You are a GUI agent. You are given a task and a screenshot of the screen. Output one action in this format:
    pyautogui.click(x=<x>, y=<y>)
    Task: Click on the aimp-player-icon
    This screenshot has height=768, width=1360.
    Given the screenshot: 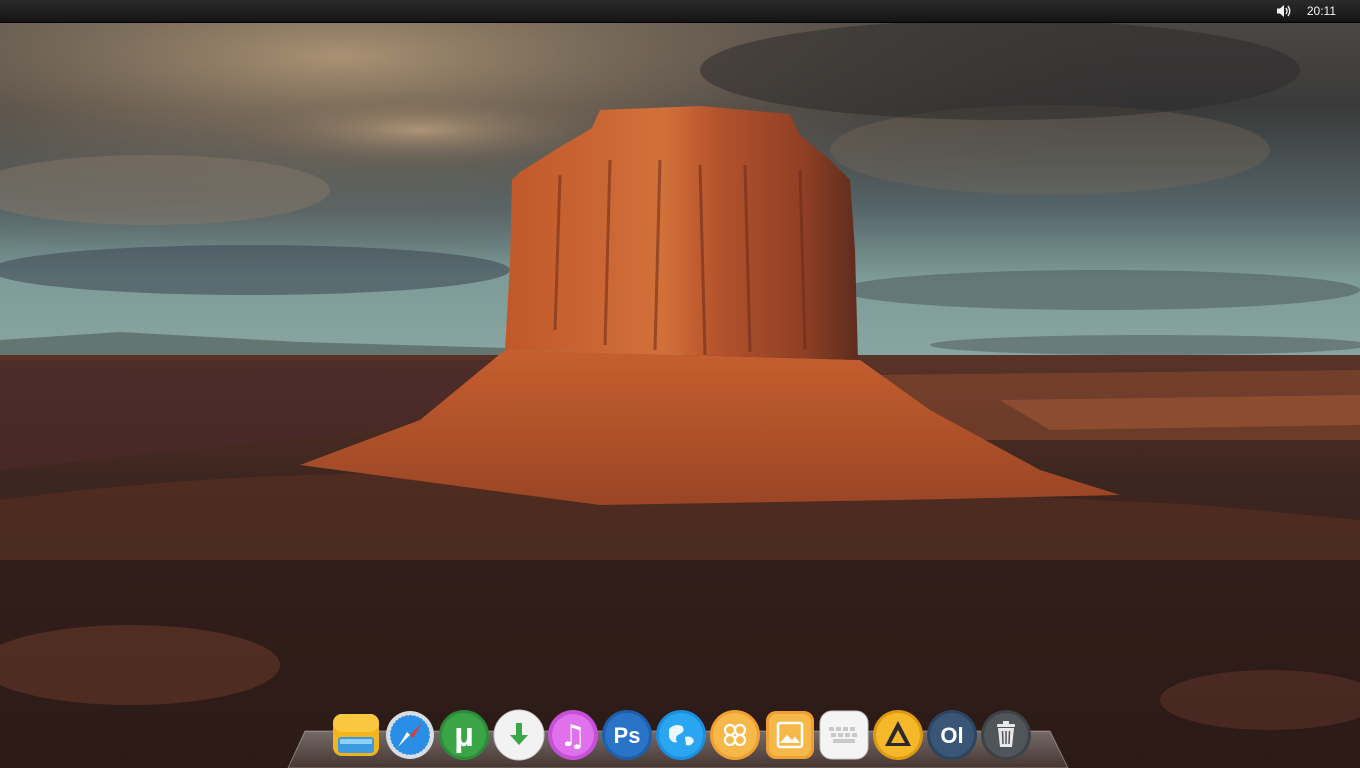 What is the action you would take?
    pyautogui.click(x=898, y=735)
    